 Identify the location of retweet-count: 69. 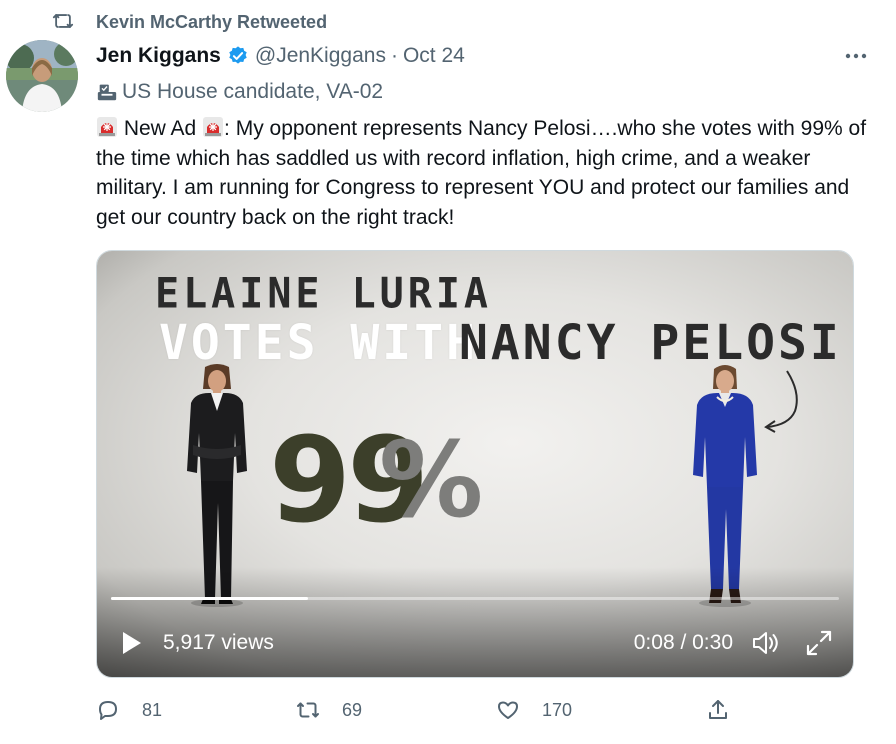
(352, 709).